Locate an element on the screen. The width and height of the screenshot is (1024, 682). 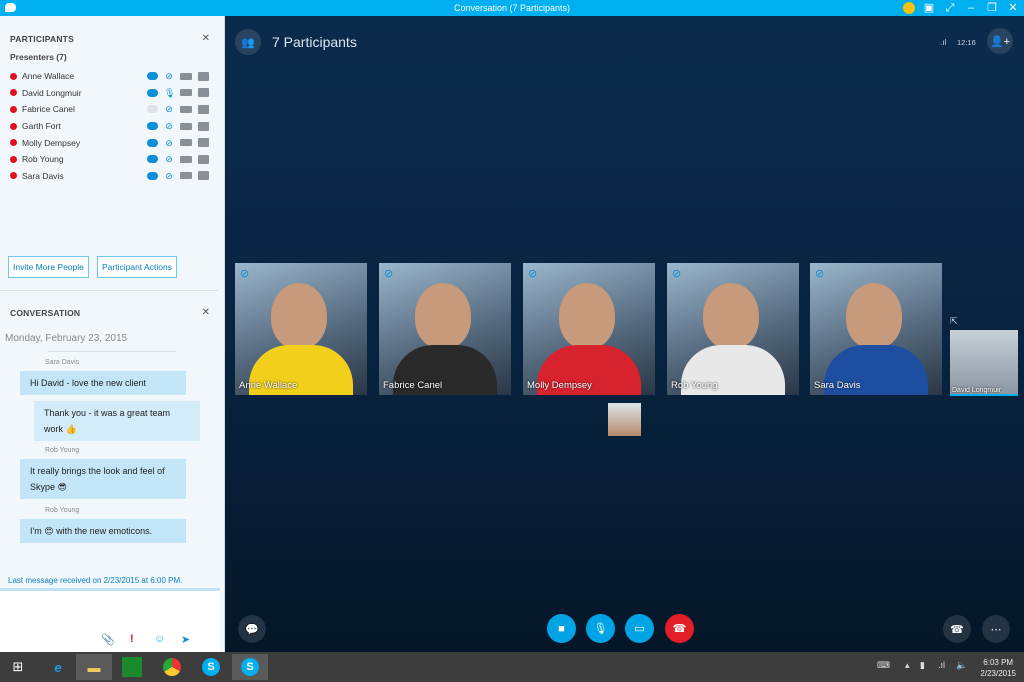
active-speaker-tile: David Longmuir is located at coordinates (984, 363).